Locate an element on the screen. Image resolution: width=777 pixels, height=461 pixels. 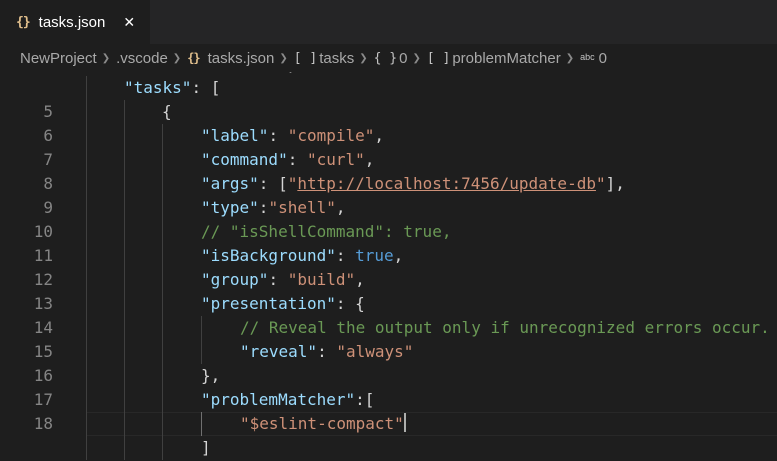
code-line-current: 19 "$eslint-compact" is located at coordinates (388, 424).